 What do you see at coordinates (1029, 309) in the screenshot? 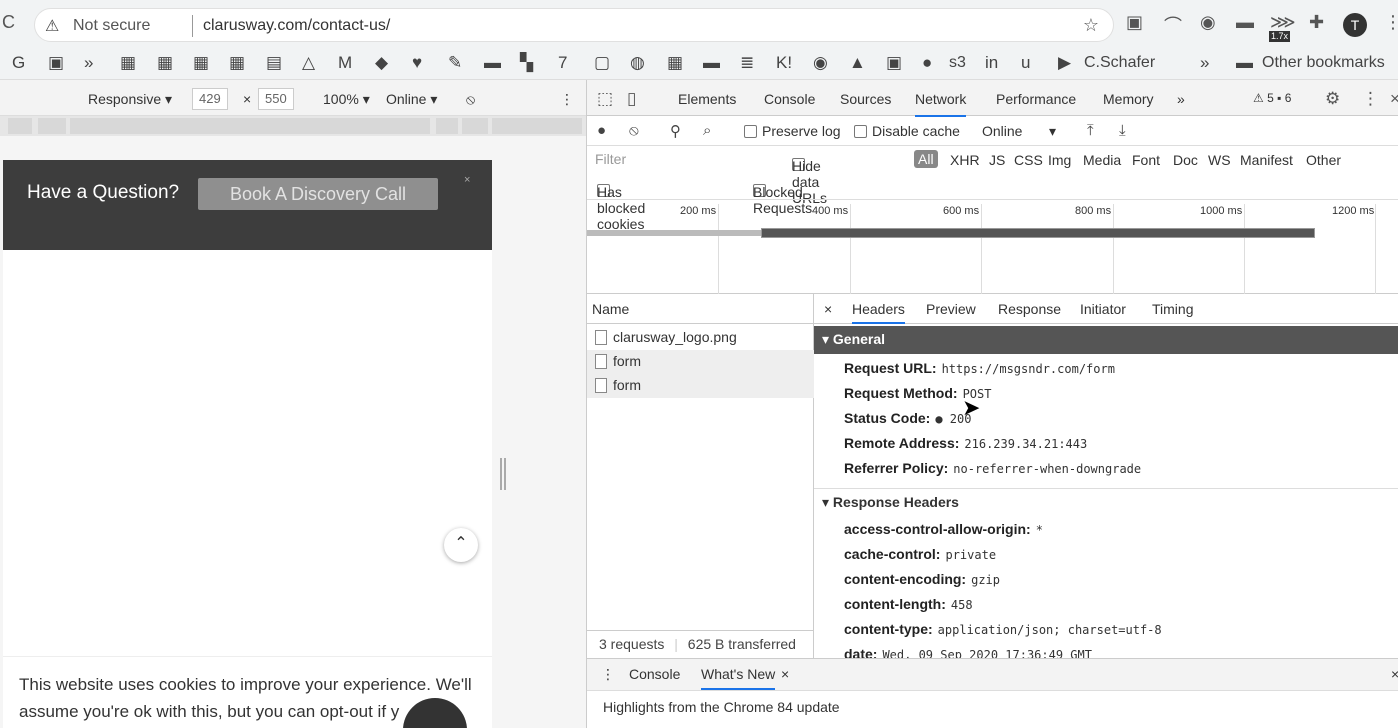
I see `tab-response: Response` at bounding box center [1029, 309].